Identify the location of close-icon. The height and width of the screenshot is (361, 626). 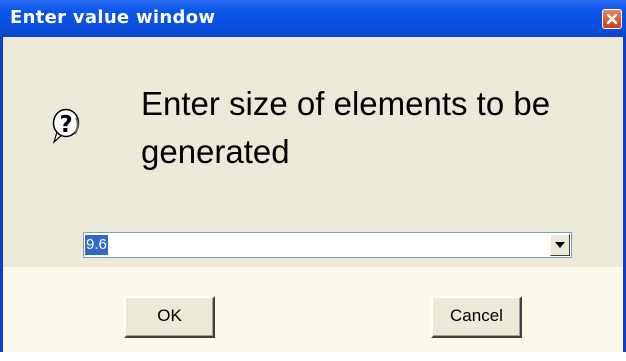
(612, 19).